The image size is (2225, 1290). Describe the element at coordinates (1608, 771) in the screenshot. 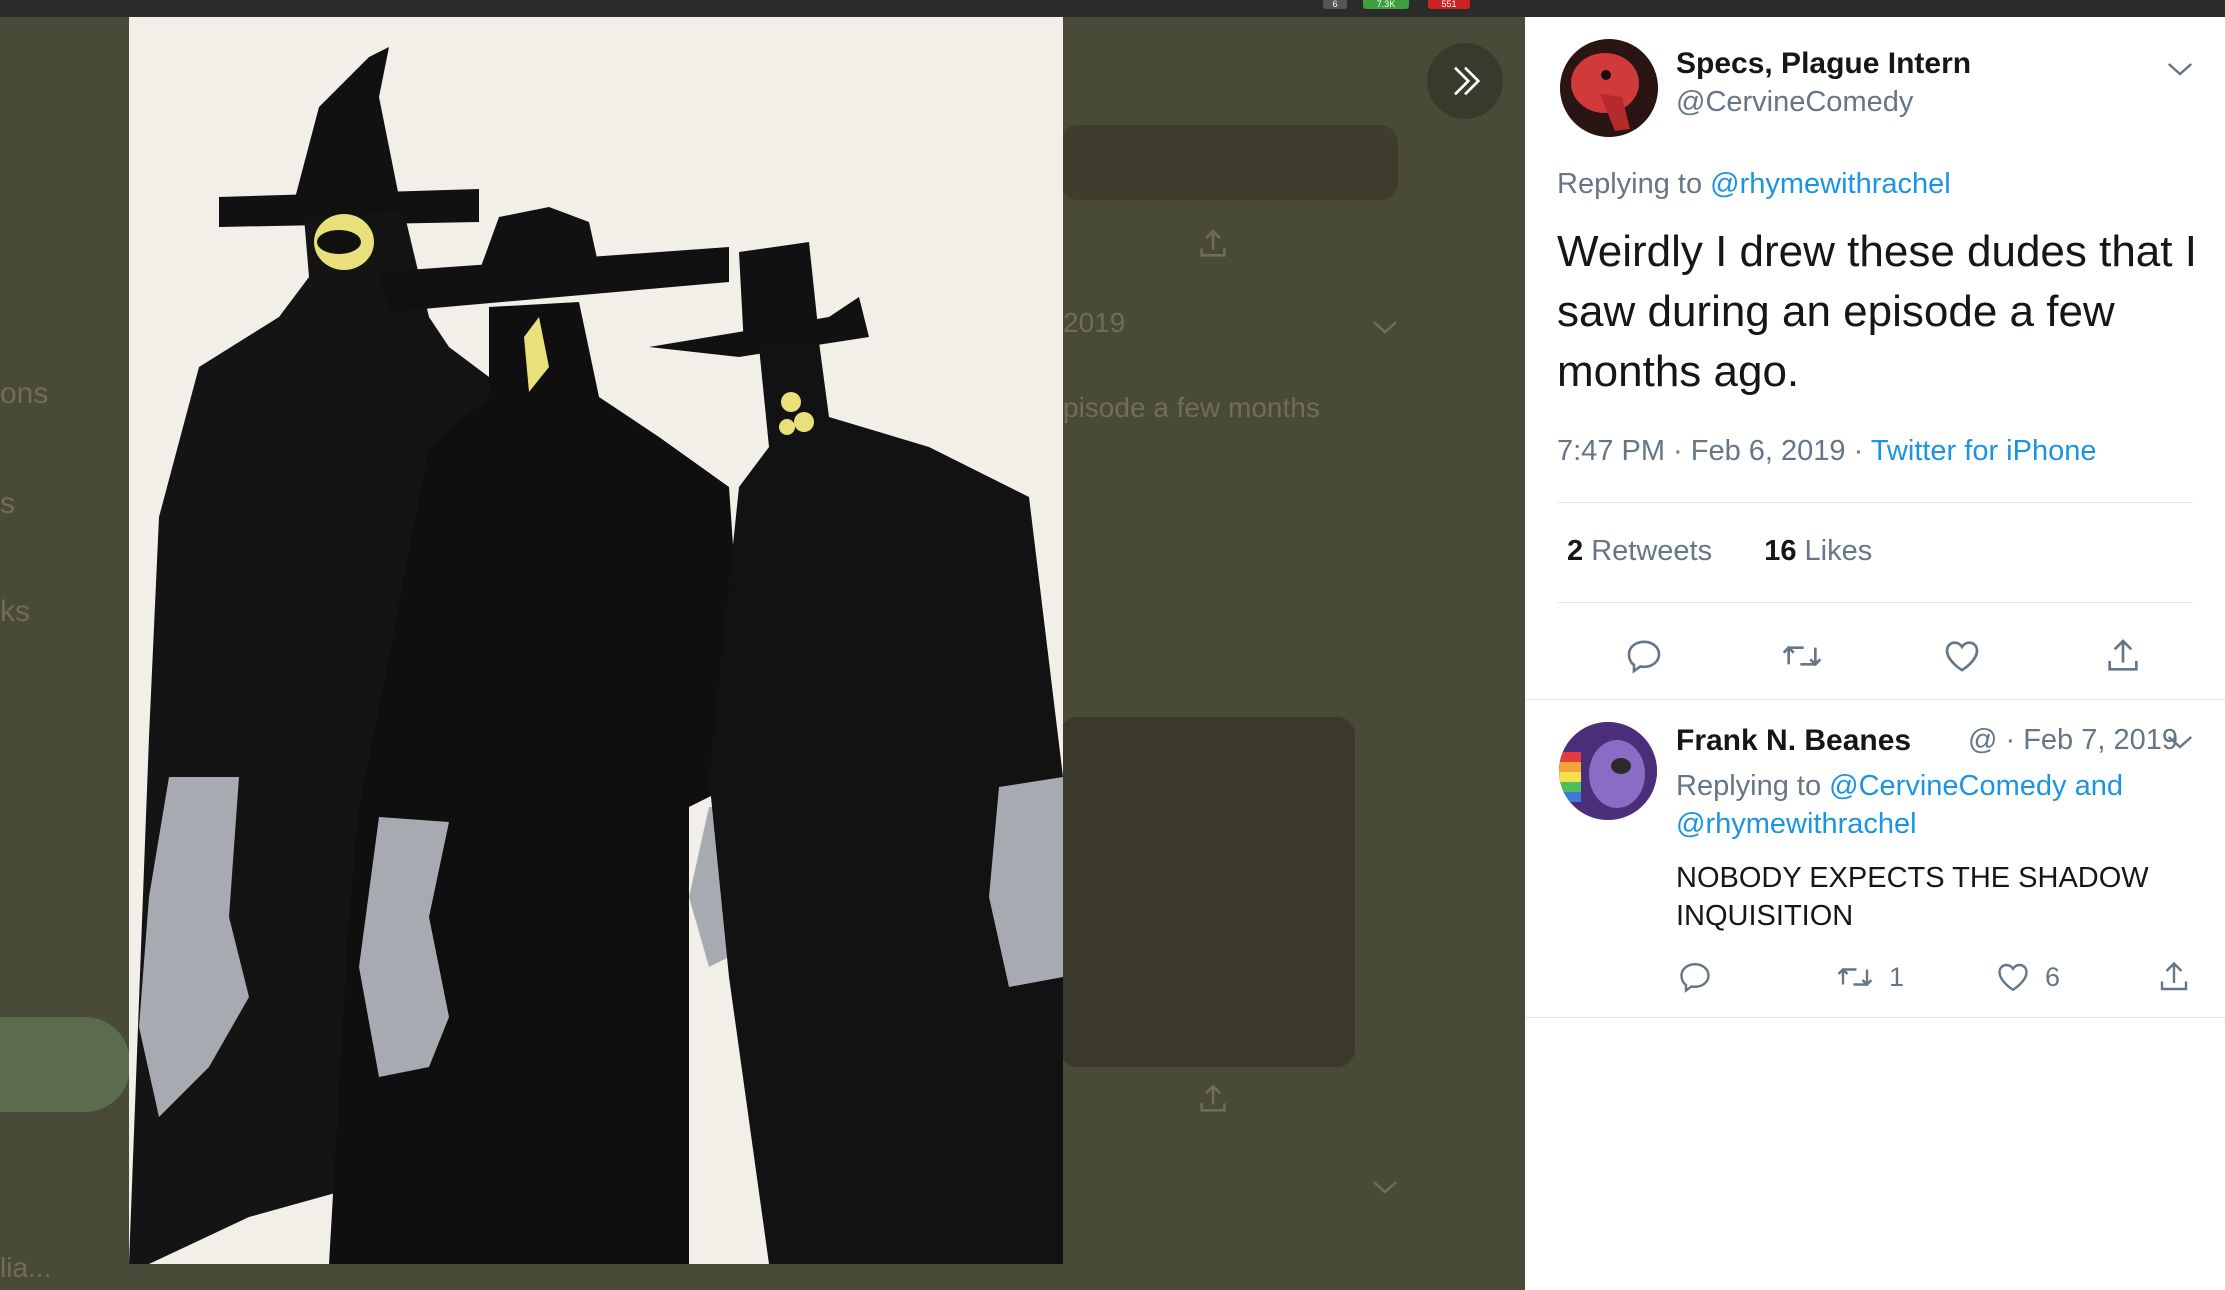

I see `reply-avatar` at that location.